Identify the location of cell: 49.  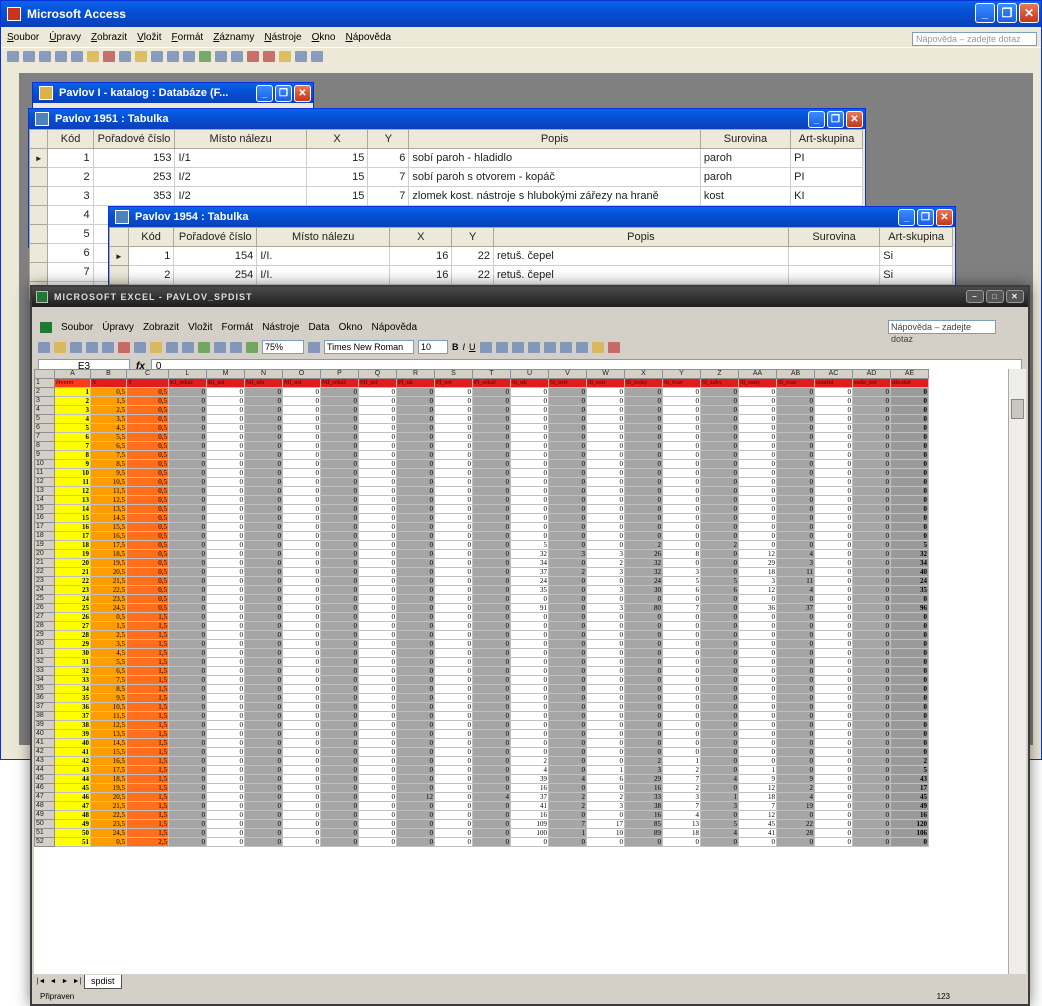
(72, 824).